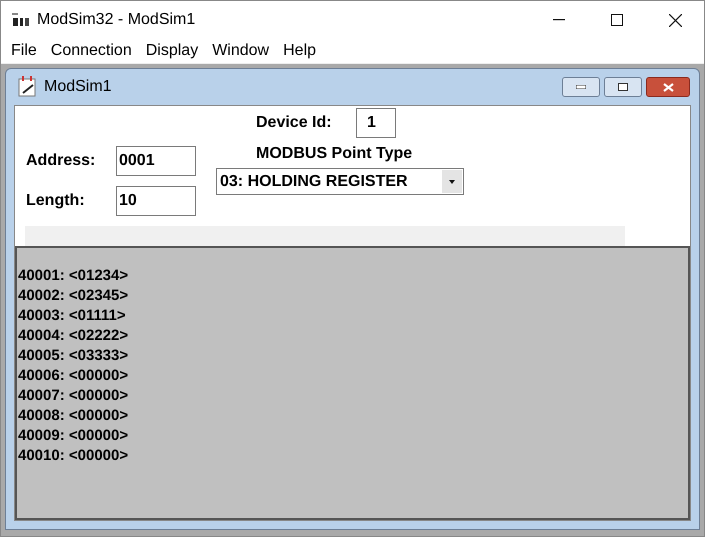 This screenshot has height=537, width=705. I want to click on restore-icon, so click(623, 87).